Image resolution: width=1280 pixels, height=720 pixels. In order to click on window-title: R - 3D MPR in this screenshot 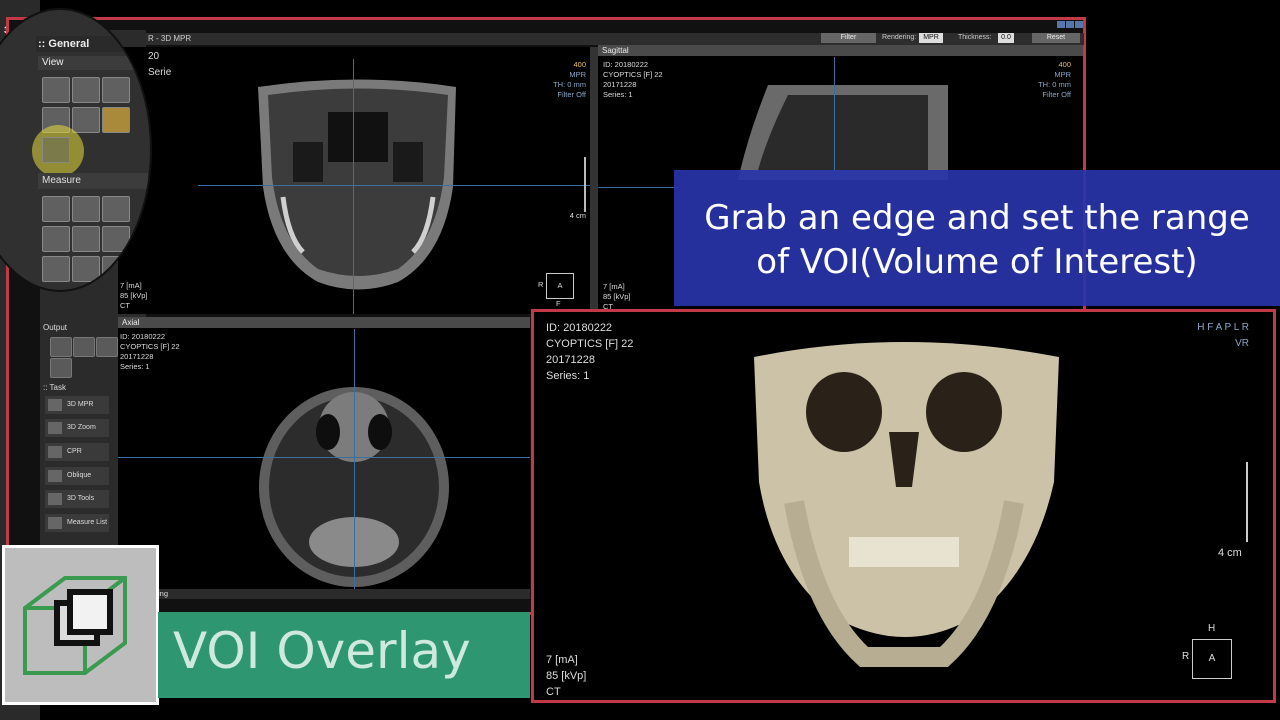, I will do `click(170, 38)`.